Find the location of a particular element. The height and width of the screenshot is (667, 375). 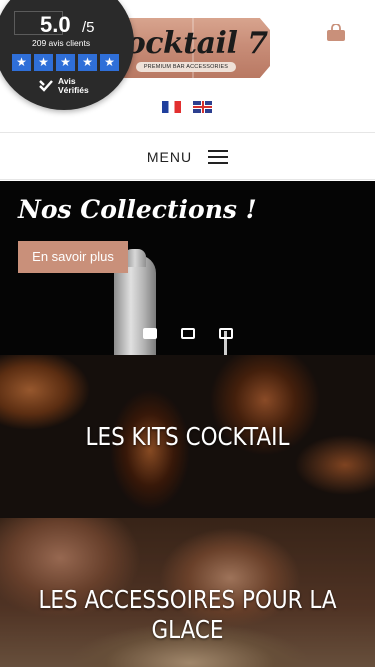

menu-toggle: MENU is located at coordinates (187, 157).